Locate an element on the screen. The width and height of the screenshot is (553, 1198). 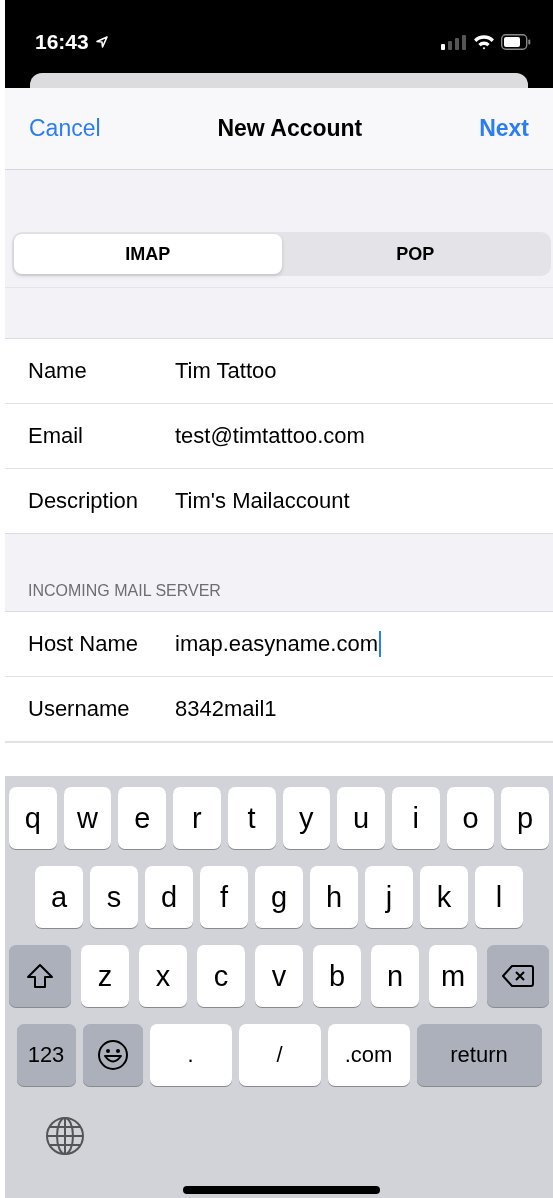
letter-key: f is located at coordinates (224, 897).